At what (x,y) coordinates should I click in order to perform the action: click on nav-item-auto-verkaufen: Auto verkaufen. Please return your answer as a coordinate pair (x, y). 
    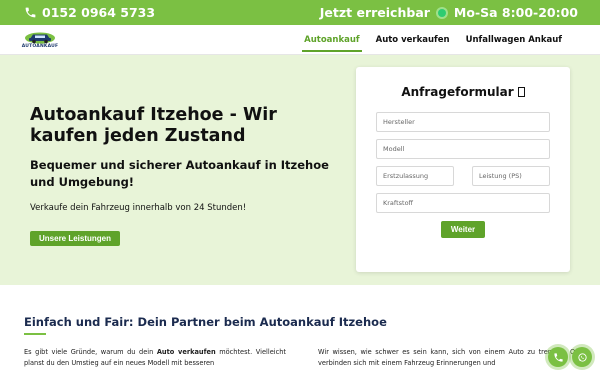
    Looking at the image, I should click on (413, 40).